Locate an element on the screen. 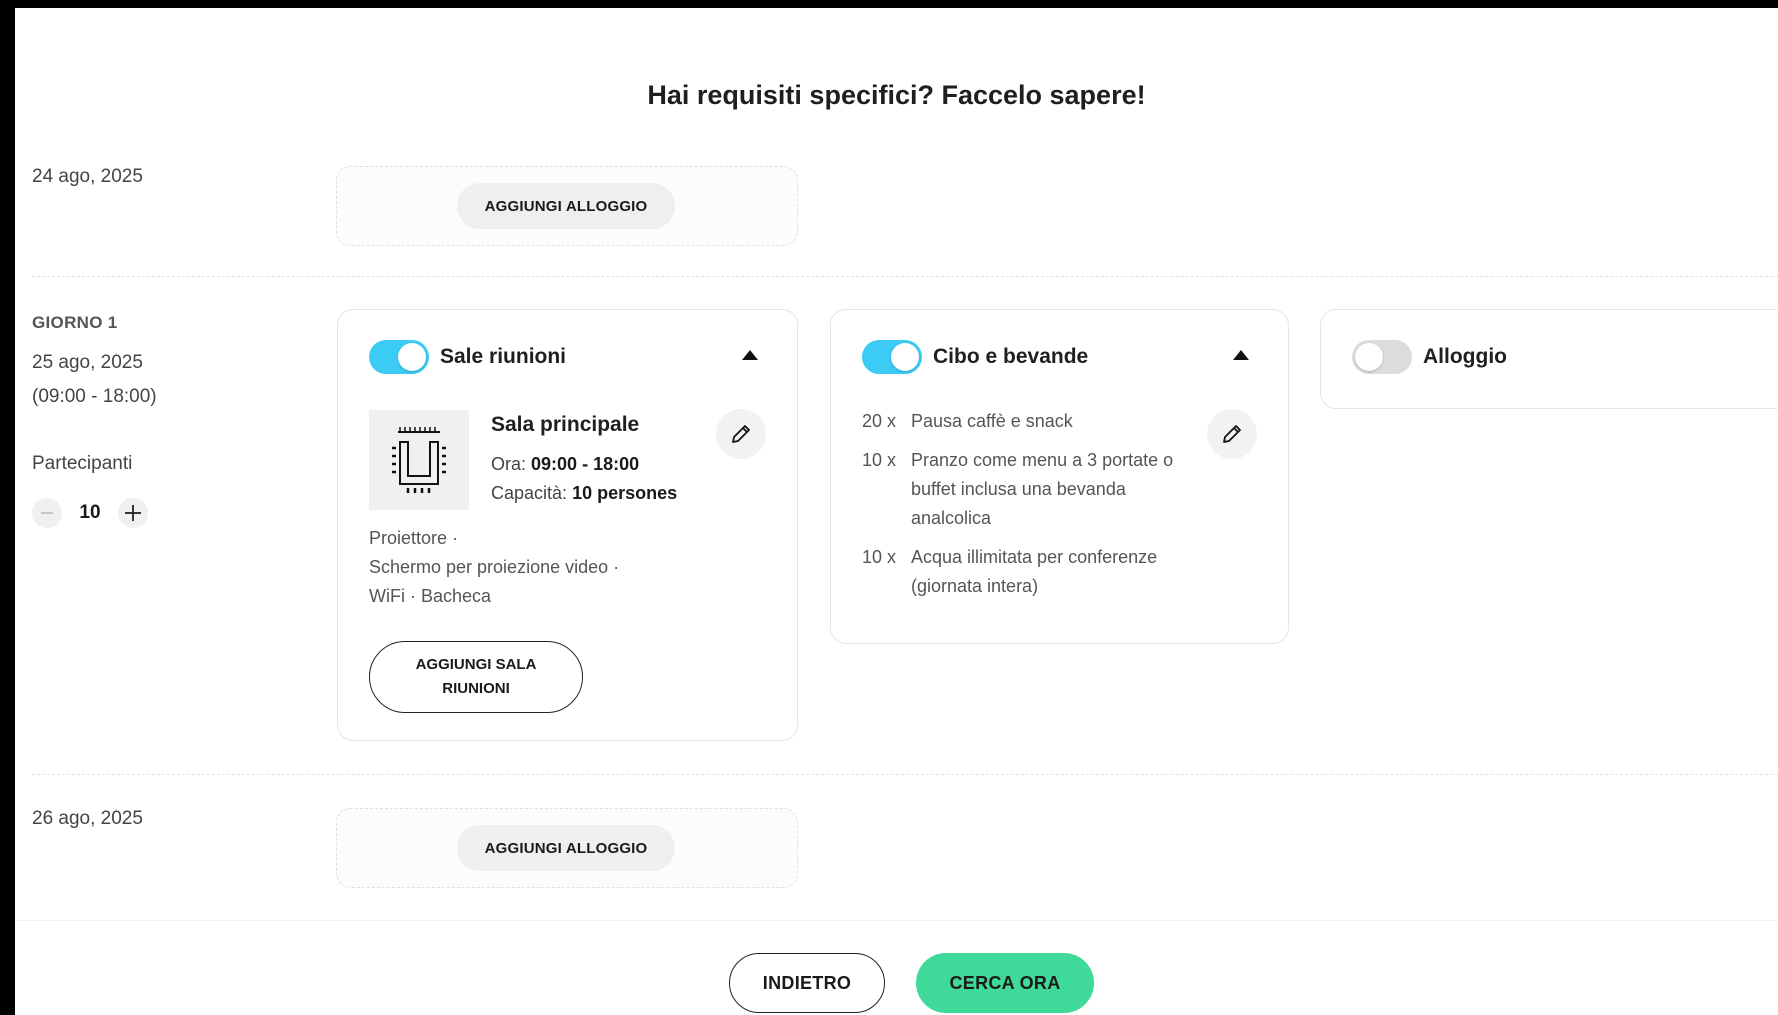 The width and height of the screenshot is (1778, 1015). day-label: GIORNO 1 is located at coordinates (75, 322).